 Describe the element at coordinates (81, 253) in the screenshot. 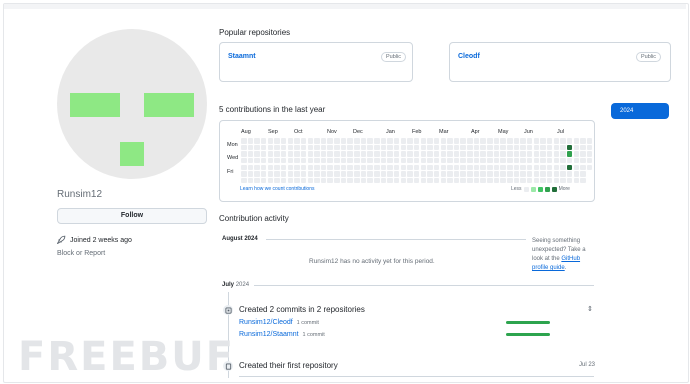

I see `block-report-link: Block or Report` at that location.